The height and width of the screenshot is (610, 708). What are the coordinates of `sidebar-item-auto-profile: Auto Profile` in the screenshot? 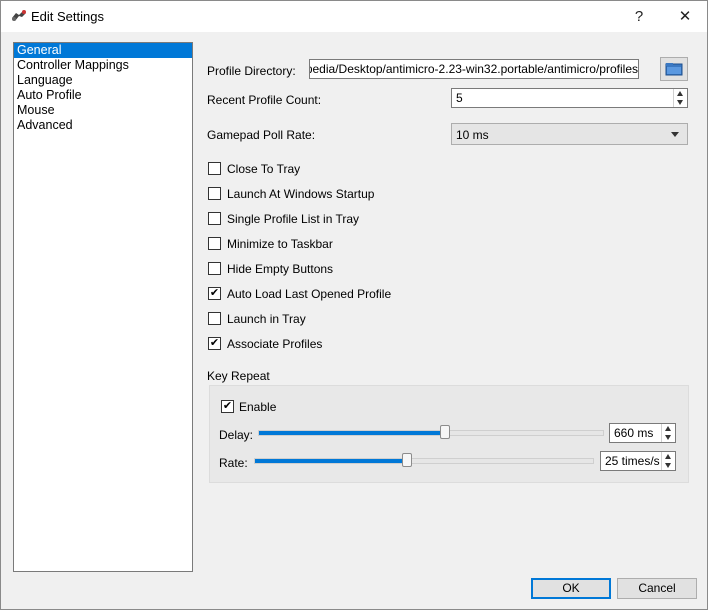 It's located at (103, 95).